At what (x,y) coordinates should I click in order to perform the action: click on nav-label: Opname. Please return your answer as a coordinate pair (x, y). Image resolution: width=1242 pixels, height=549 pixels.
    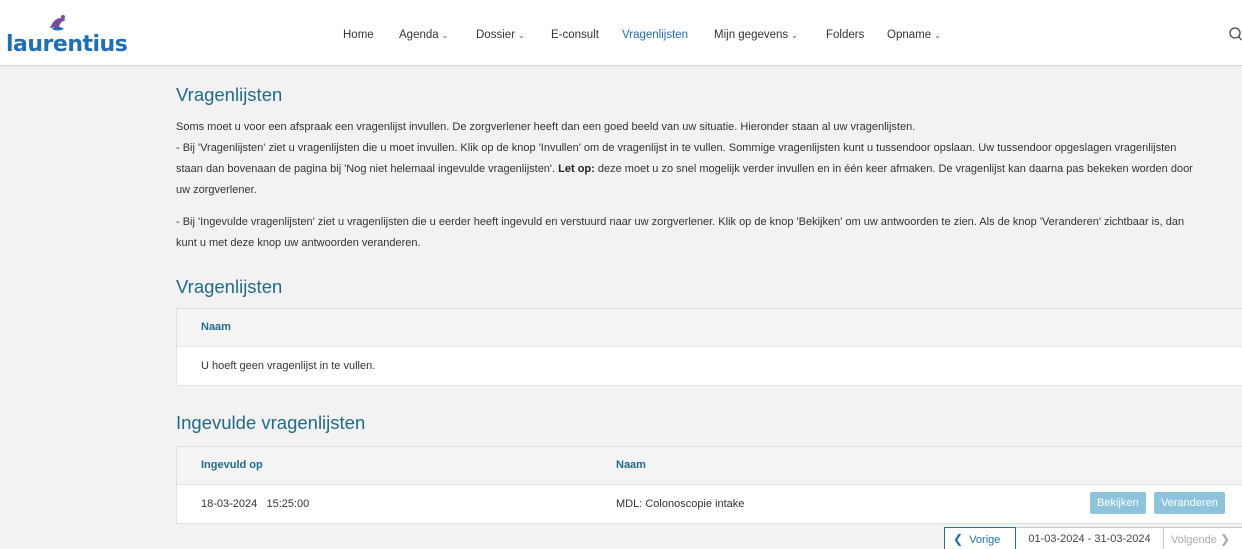
    Looking at the image, I should click on (909, 35).